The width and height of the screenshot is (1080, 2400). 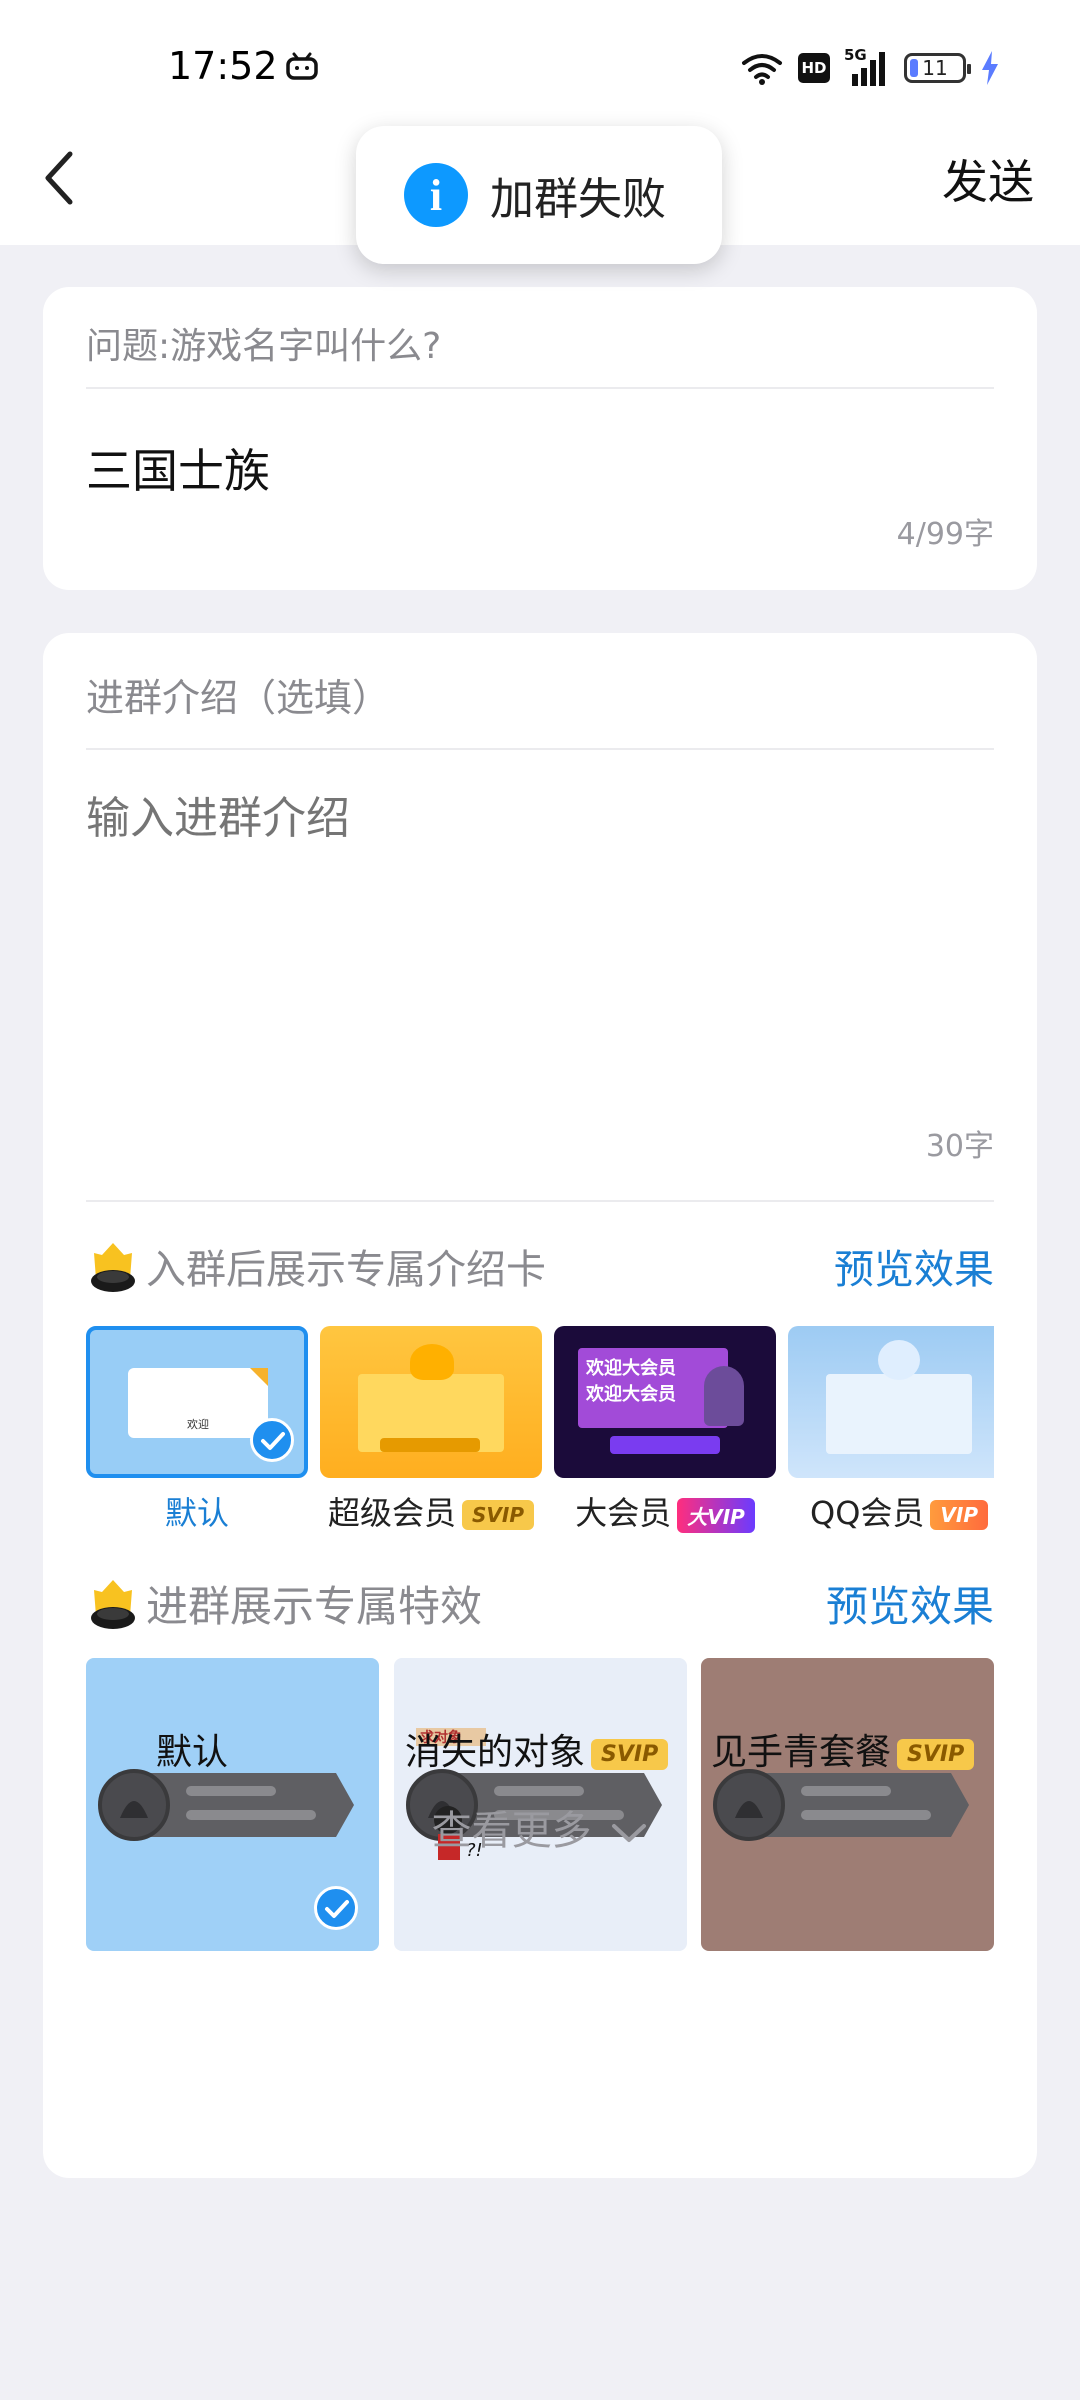 I want to click on question-label: 问题:游戏名字叫什么?, so click(x=264, y=346).